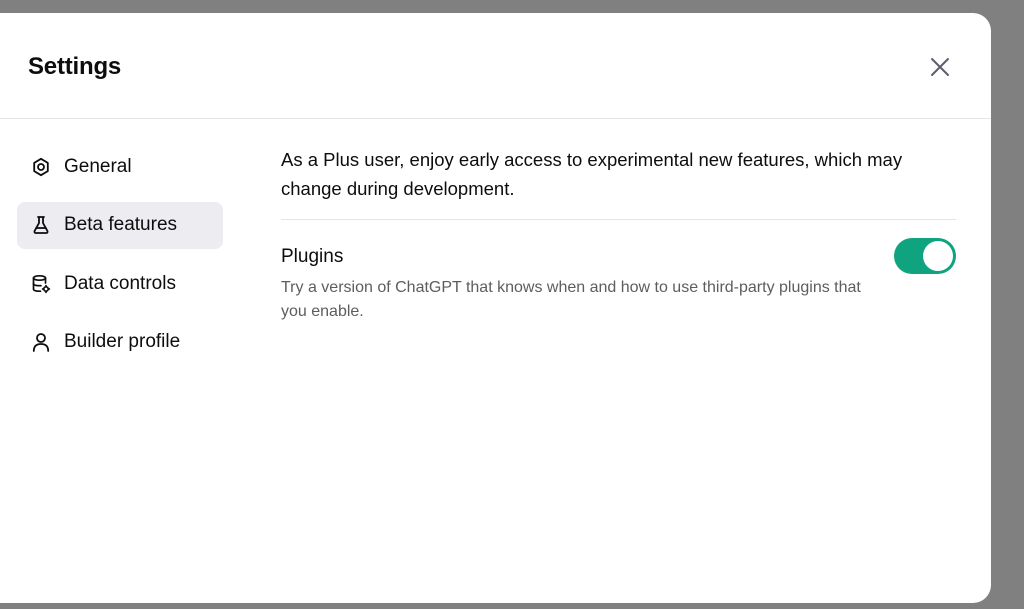  I want to click on sidebar-item-label: Builder profile, so click(122, 341).